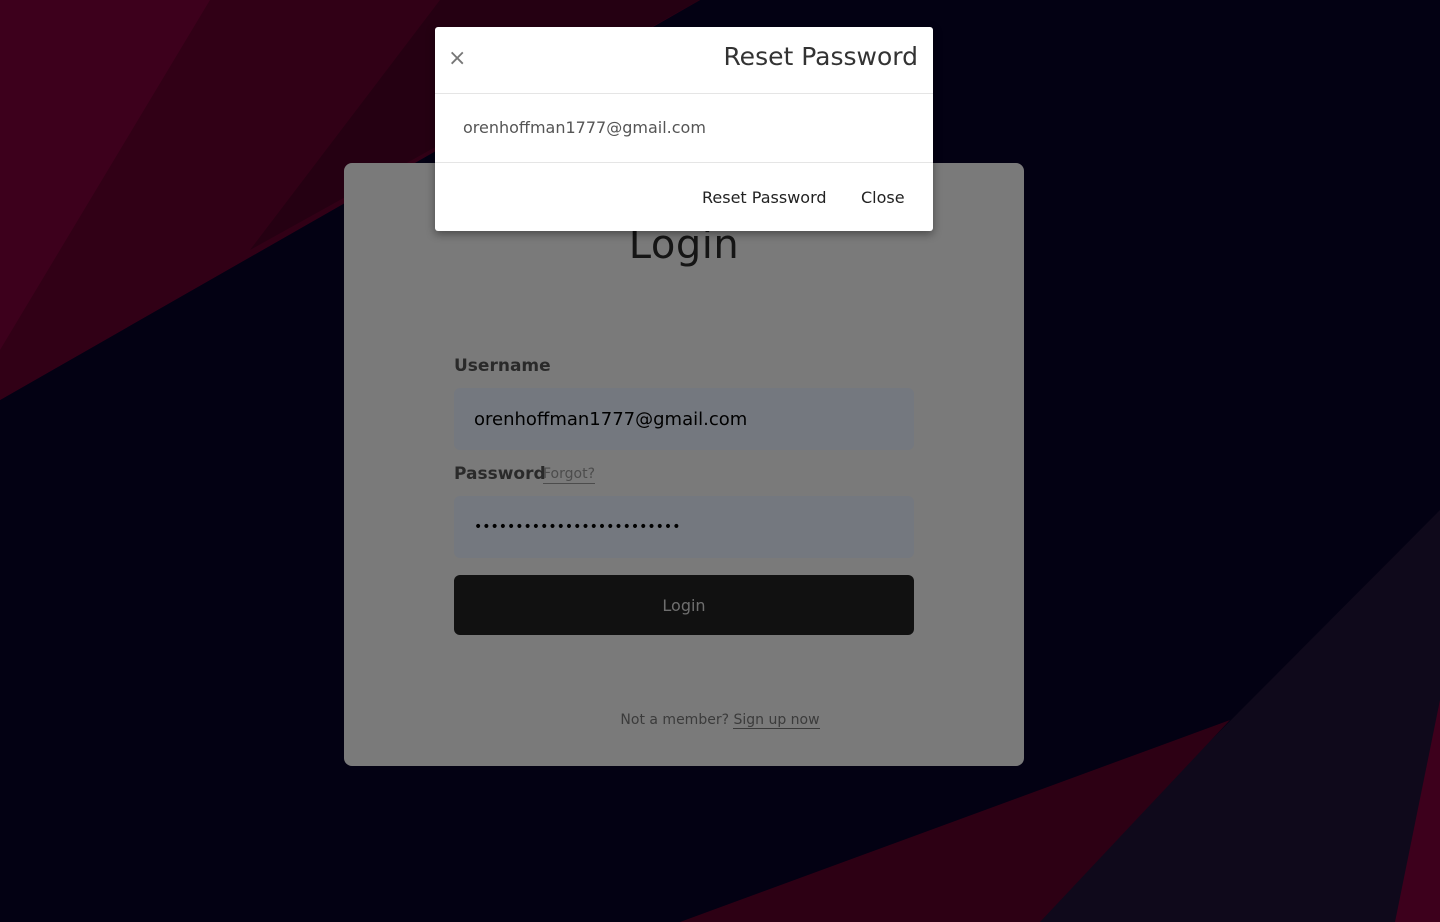  I want to click on reset-email-input, so click(683, 127).